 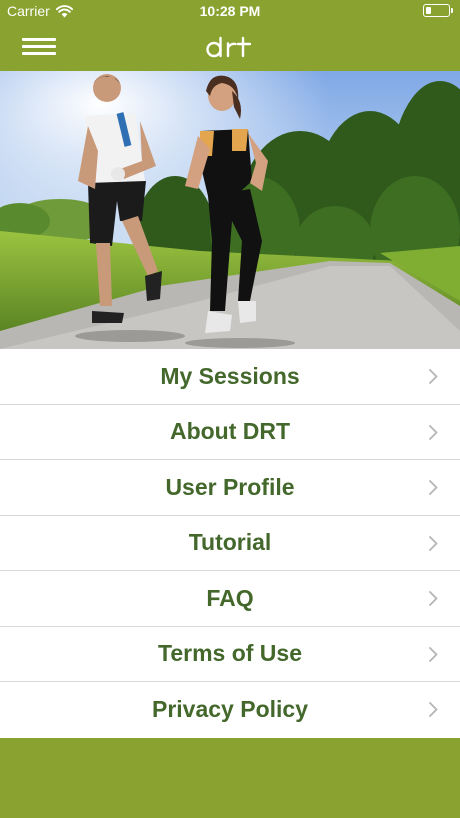 I want to click on menu-item-terms-of-use: Terms of Use, so click(x=230, y=654).